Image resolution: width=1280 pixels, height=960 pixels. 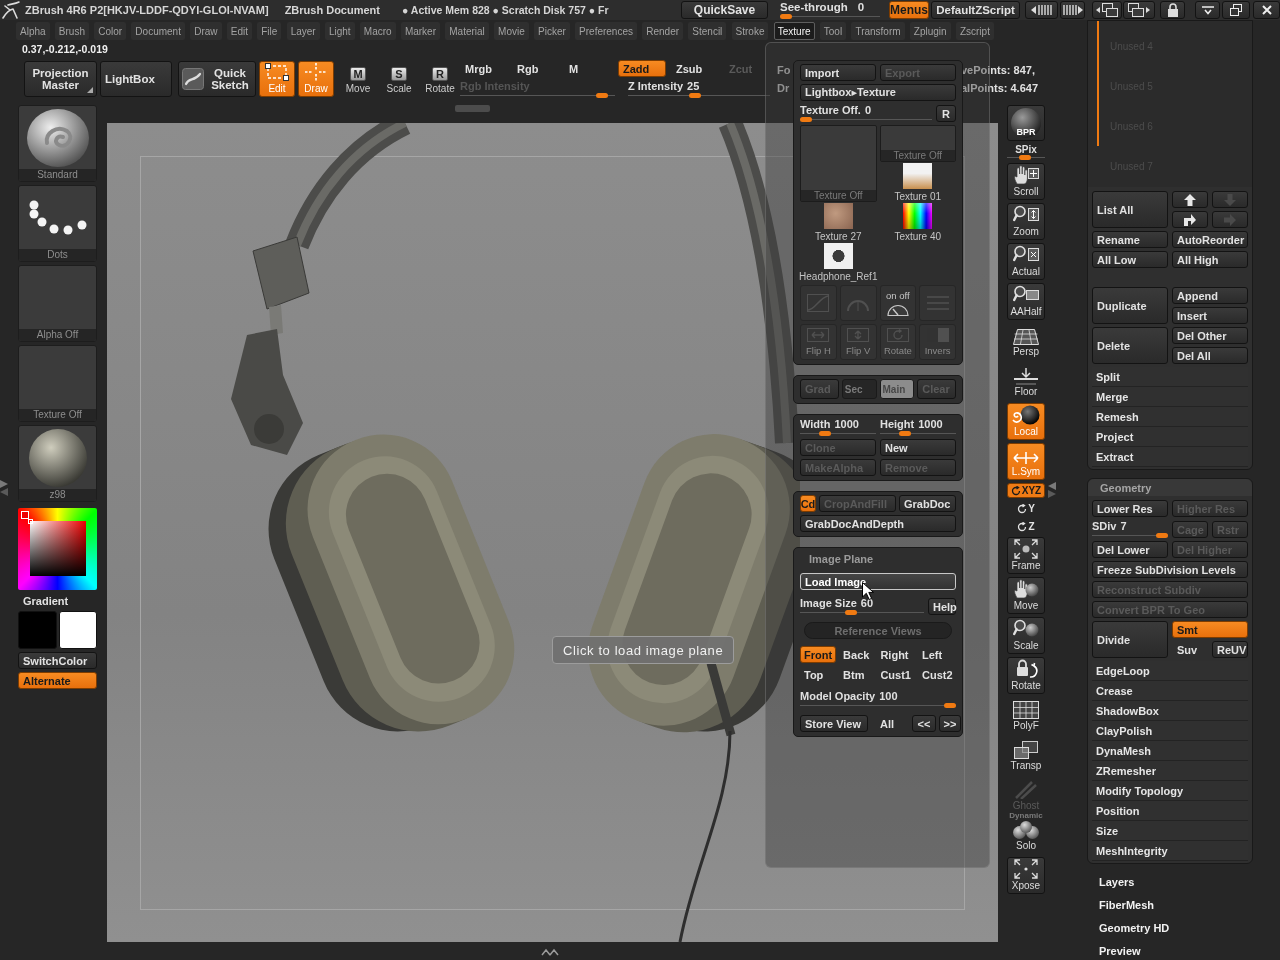 I want to click on subtool-button: Append, so click(x=1210, y=295).